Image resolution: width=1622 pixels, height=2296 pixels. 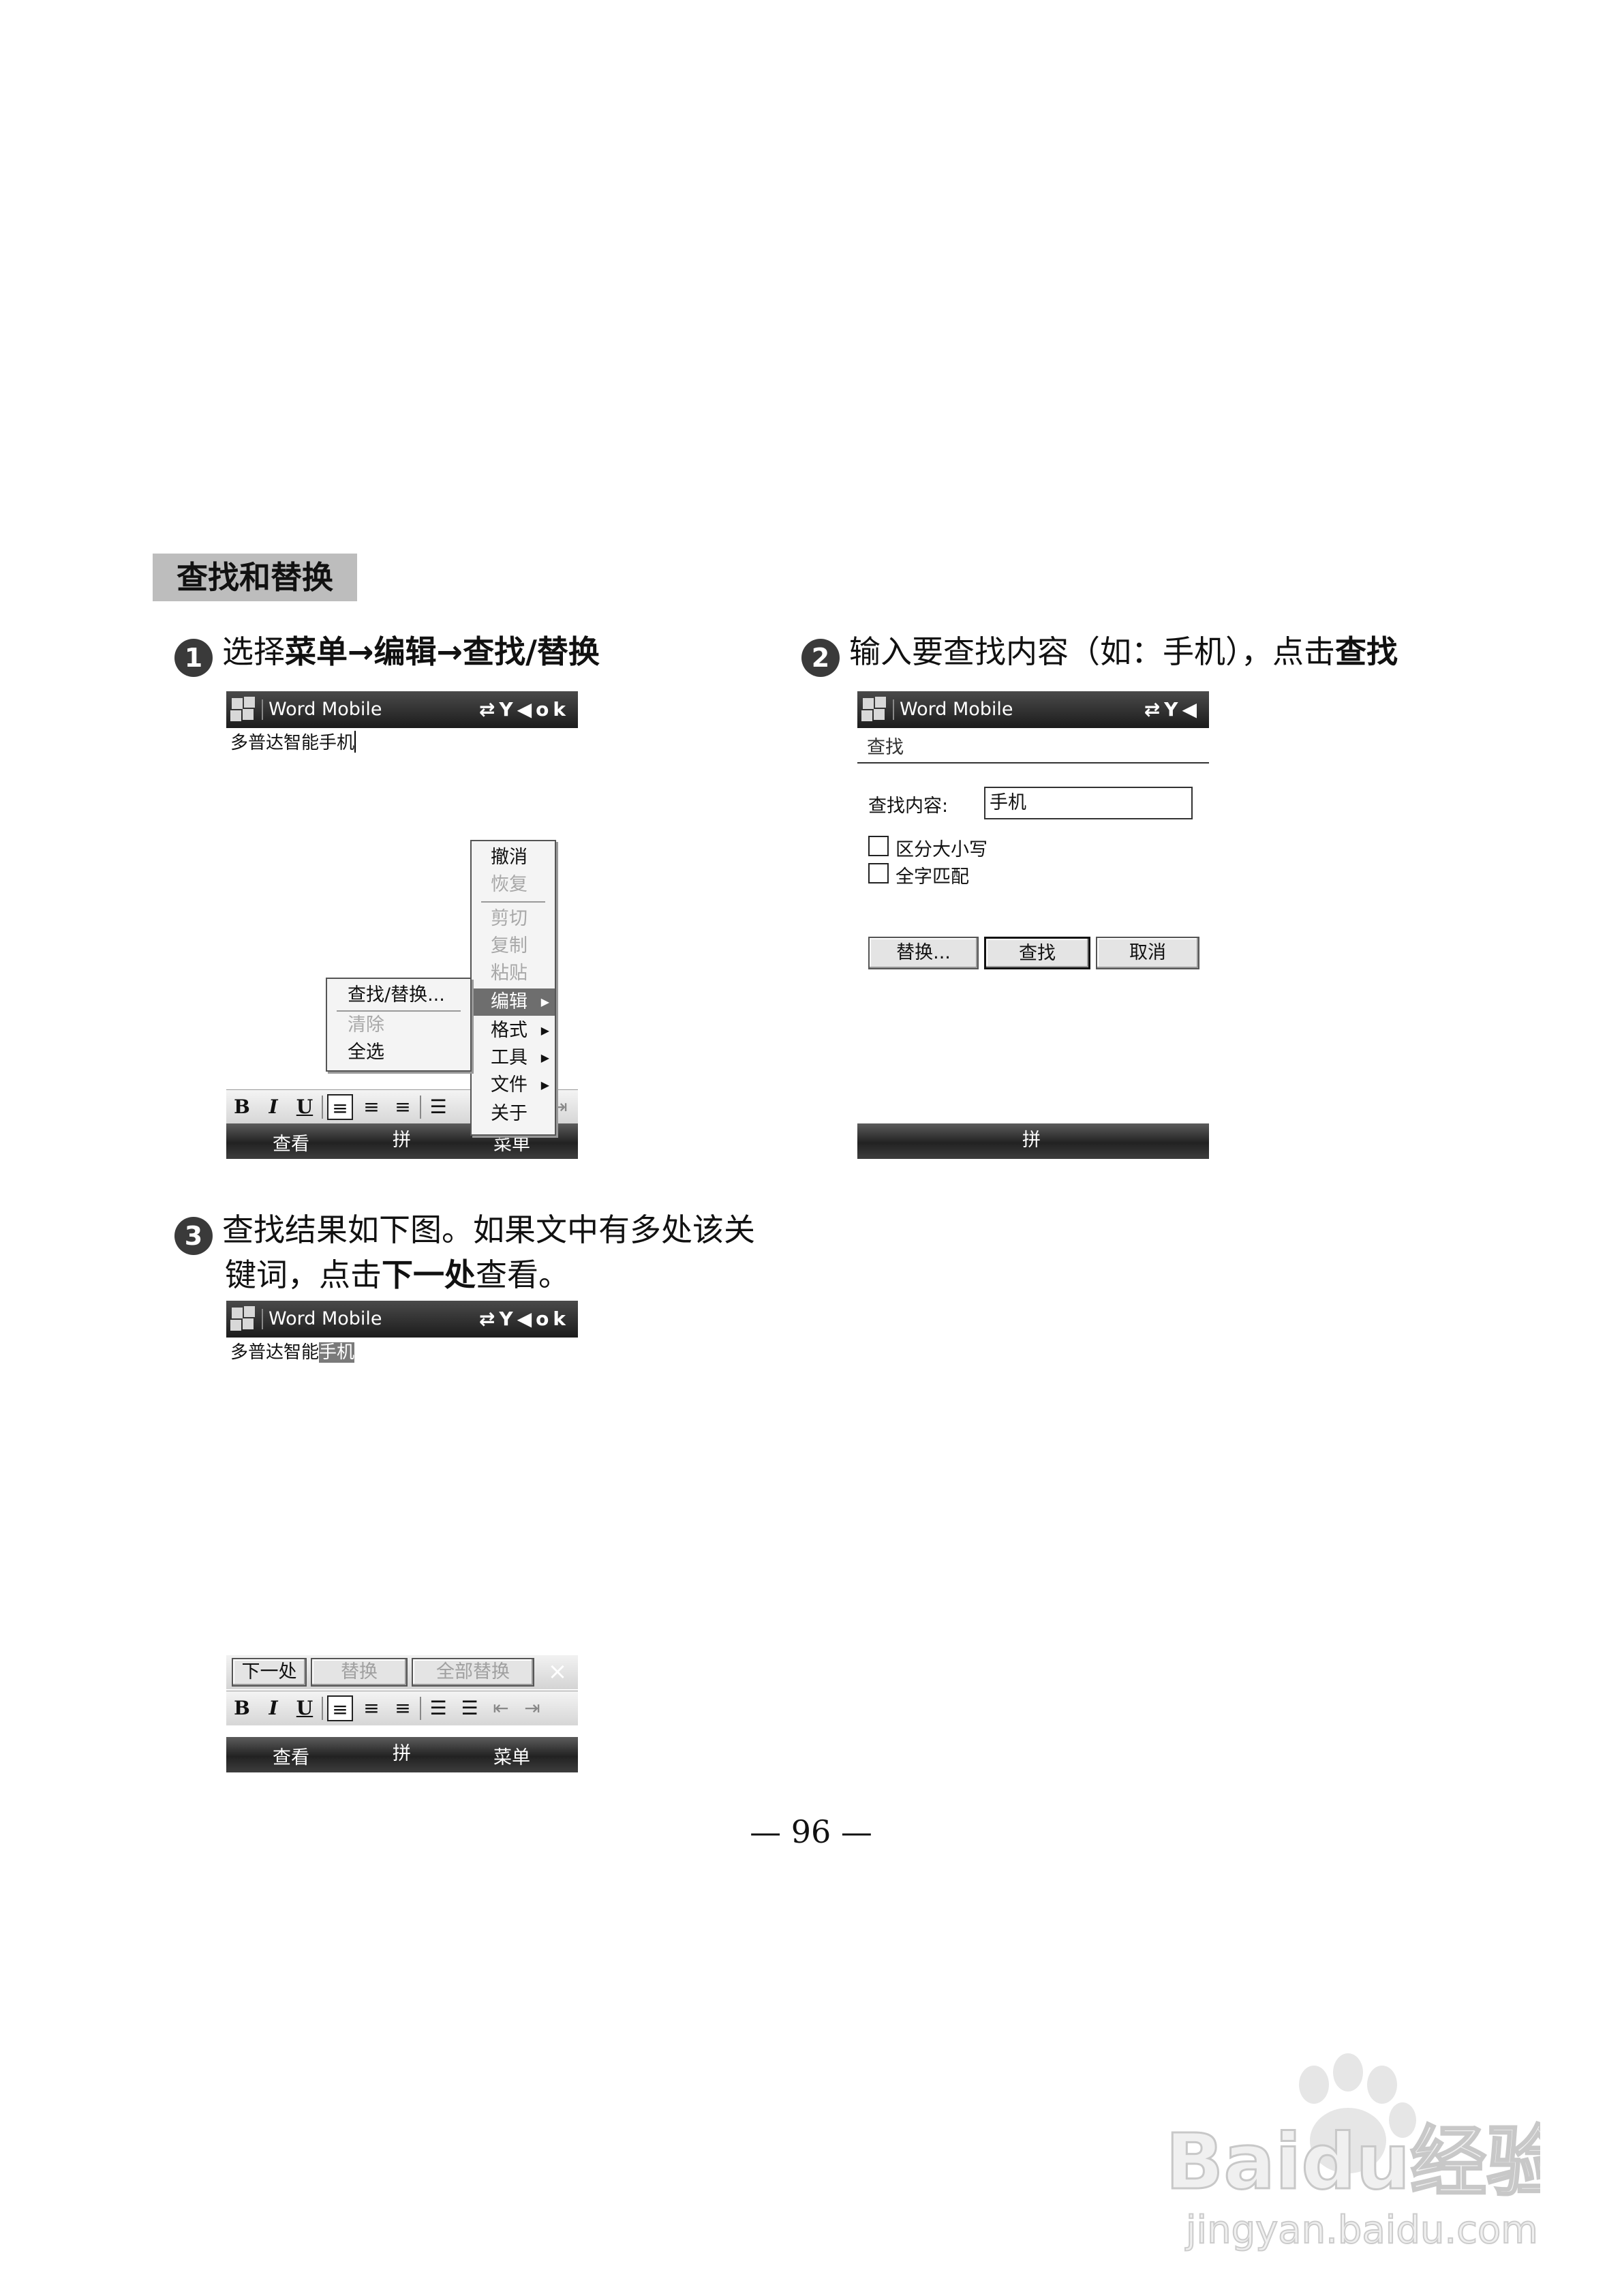 I want to click on step-3-heading: 3 查找结果如下图。如果文中有多处该关, so click(x=465, y=1231).